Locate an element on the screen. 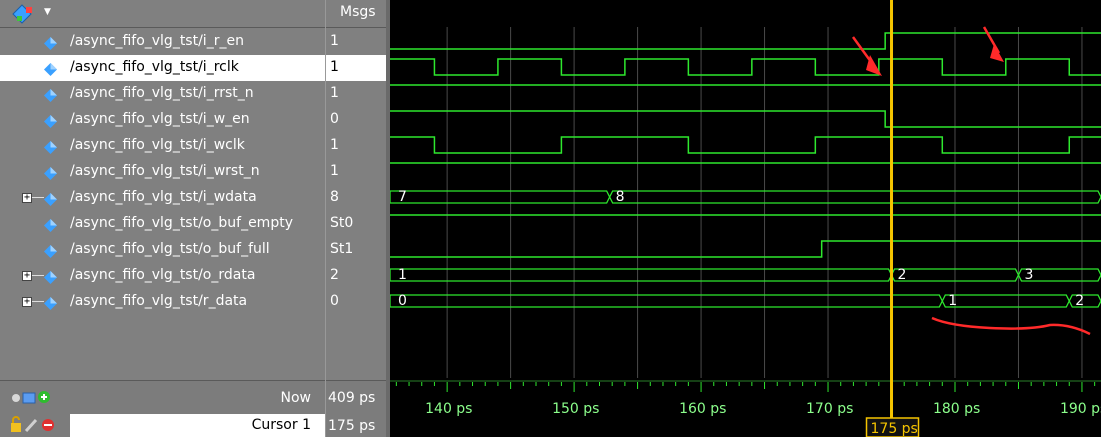  signal-row: /async_fifo_vlg_tst/o_buf_empty is located at coordinates (162, 224).